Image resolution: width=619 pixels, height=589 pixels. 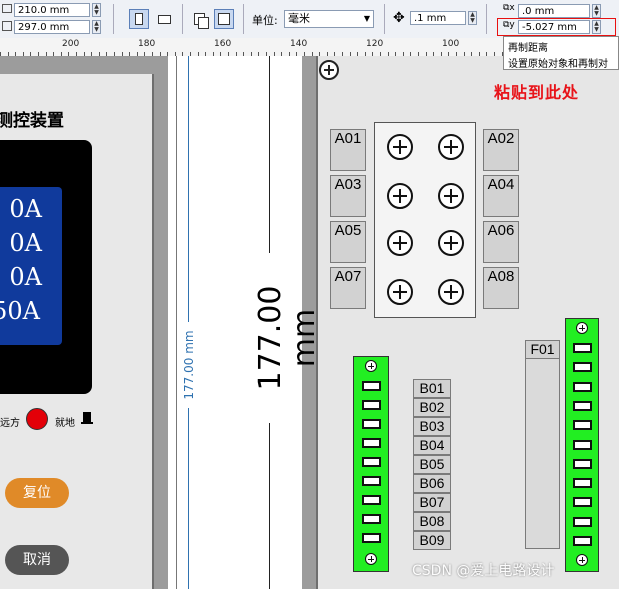 I want to click on terminal-f01-block, so click(x=542, y=444).